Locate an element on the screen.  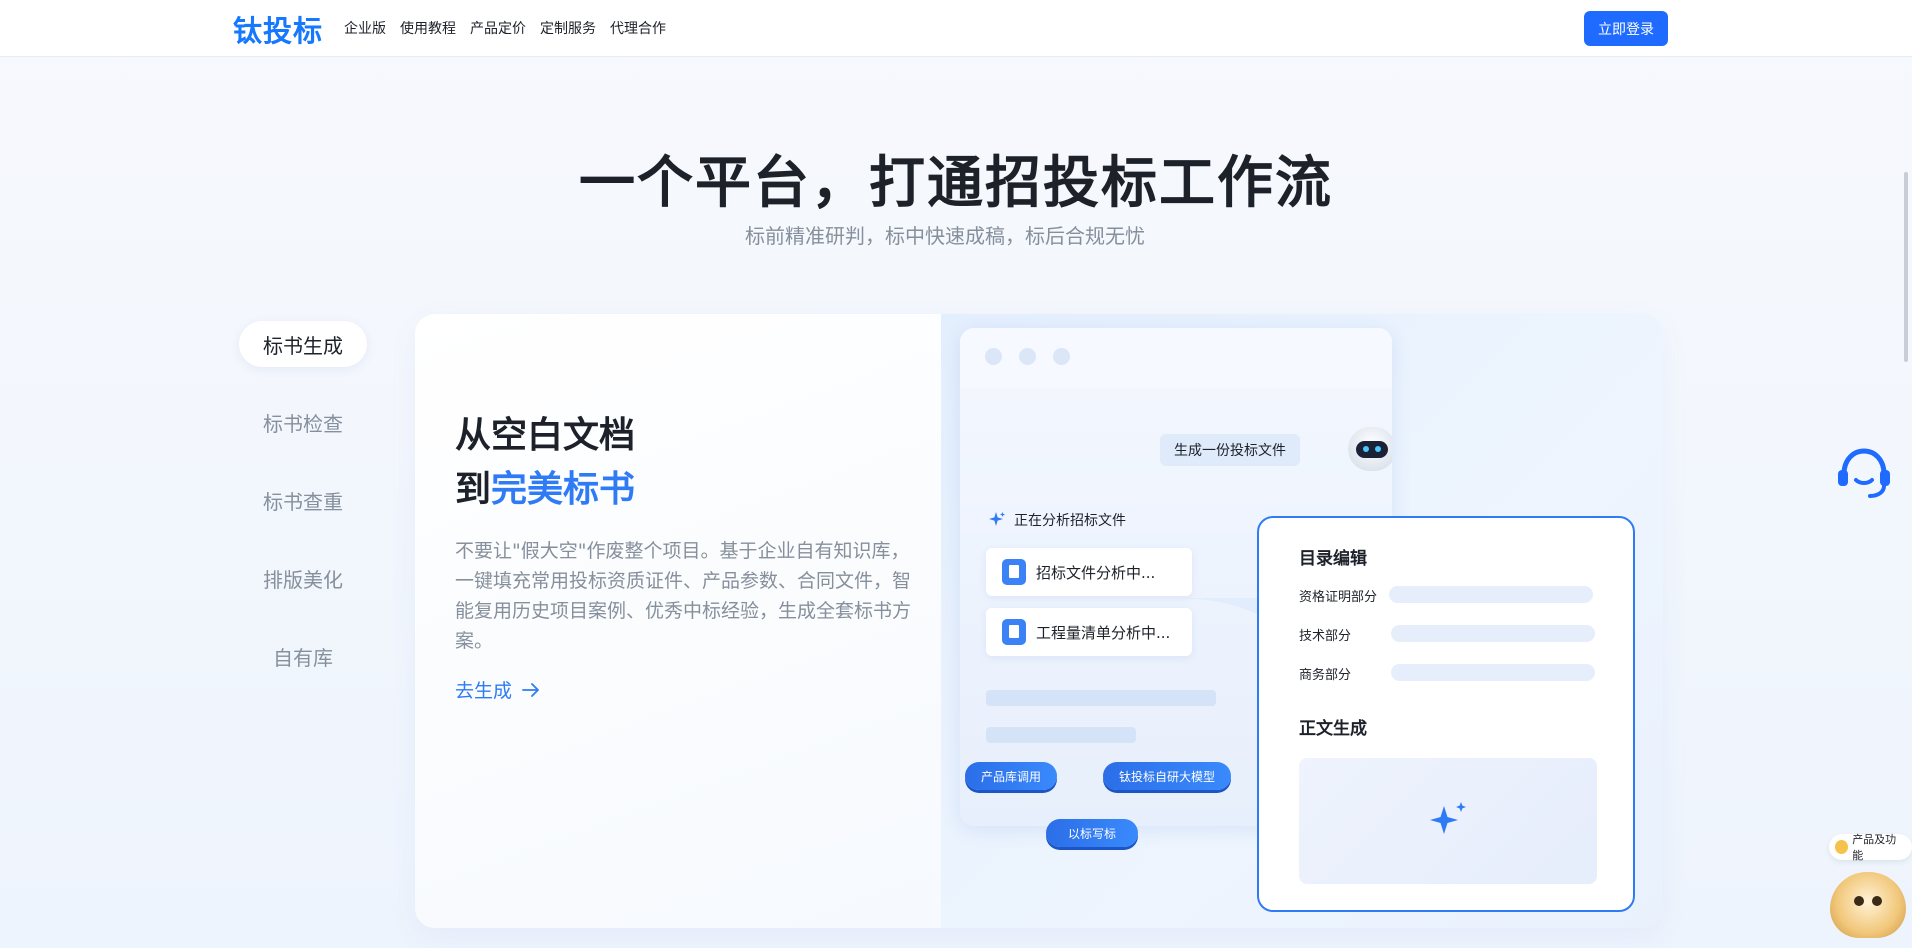
chat-request-bubble: 生成一份投标文件 is located at coordinates (1230, 450).